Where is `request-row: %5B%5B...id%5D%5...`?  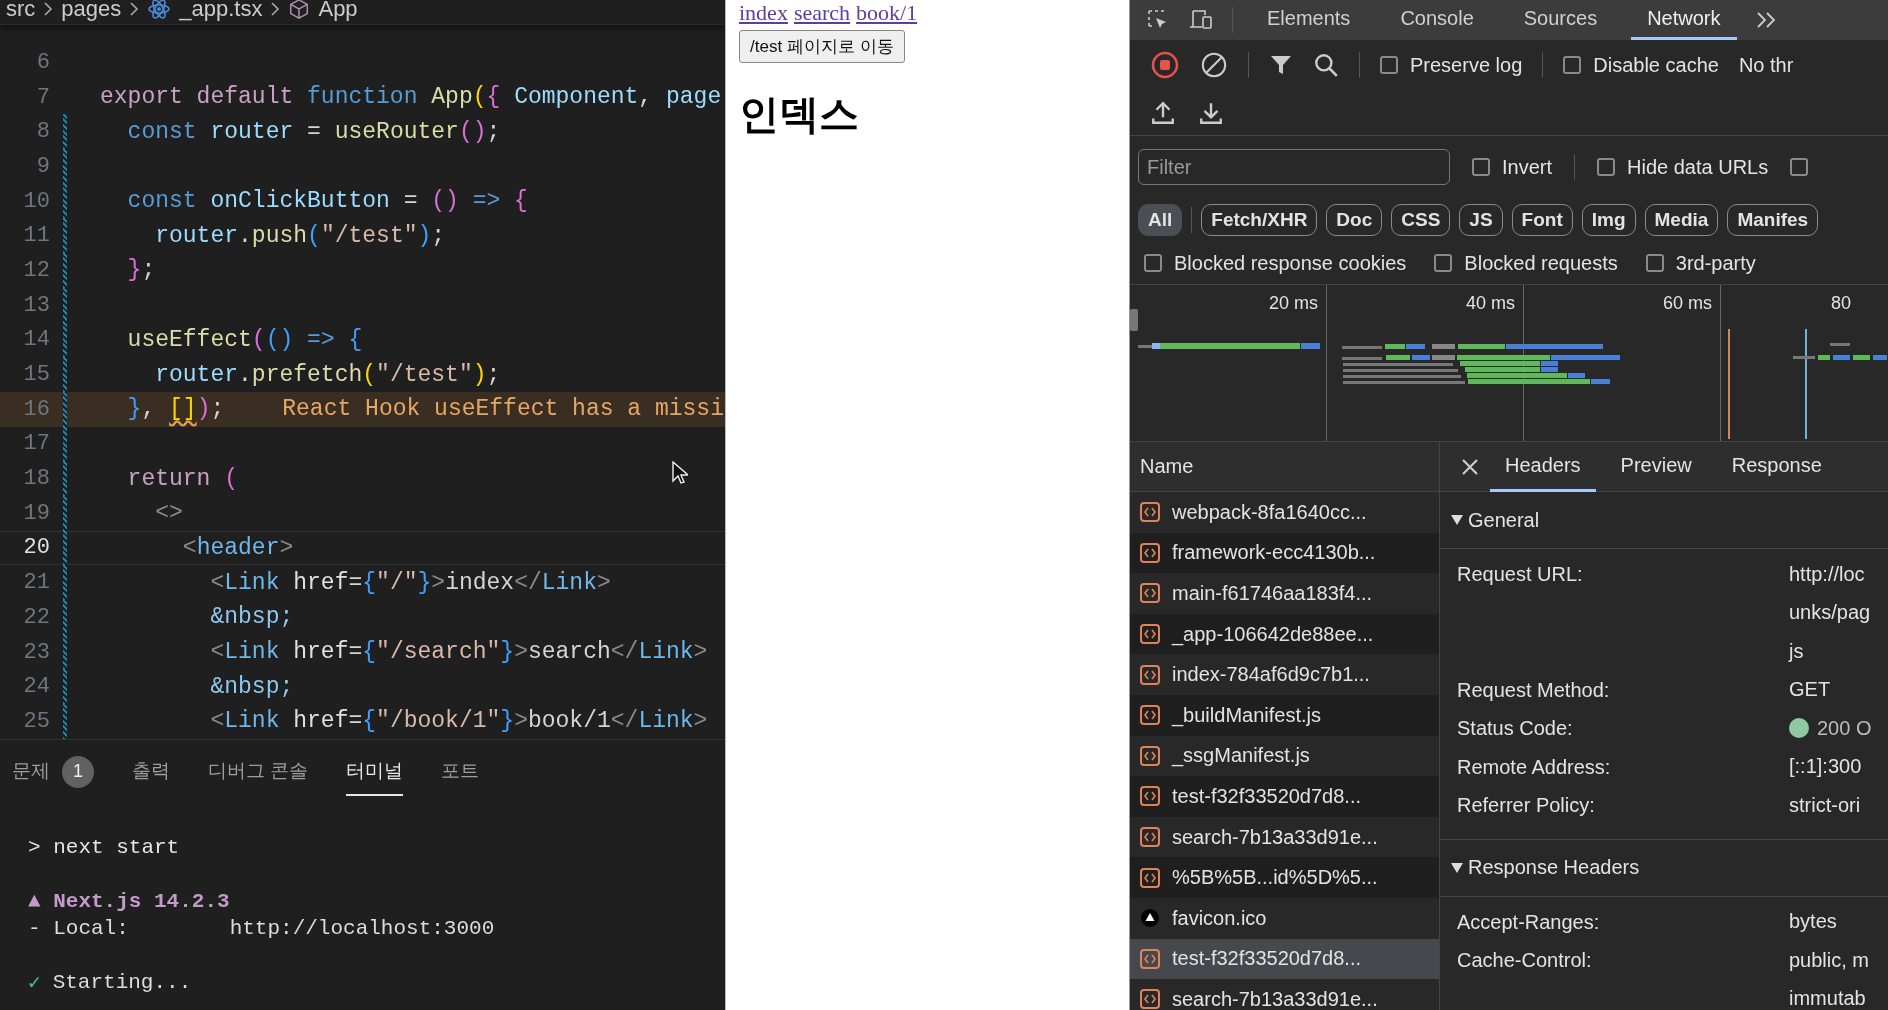 request-row: %5B%5B...id%5D%5... is located at coordinates (1284, 877).